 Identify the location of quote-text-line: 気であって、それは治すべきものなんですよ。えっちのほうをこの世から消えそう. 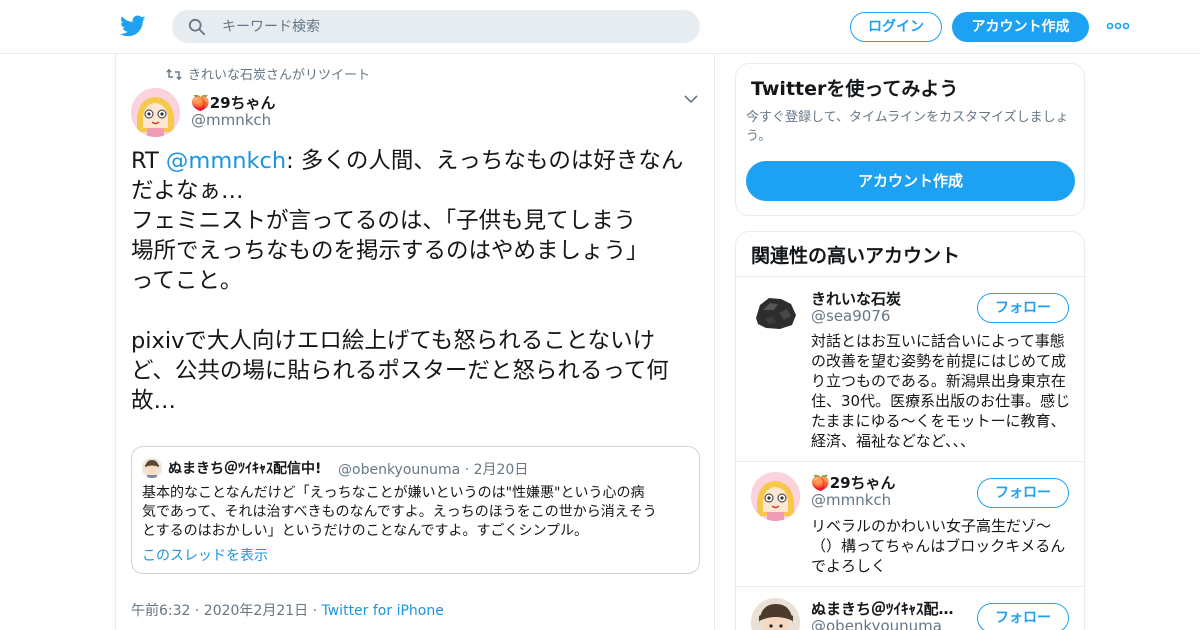
(399, 512).